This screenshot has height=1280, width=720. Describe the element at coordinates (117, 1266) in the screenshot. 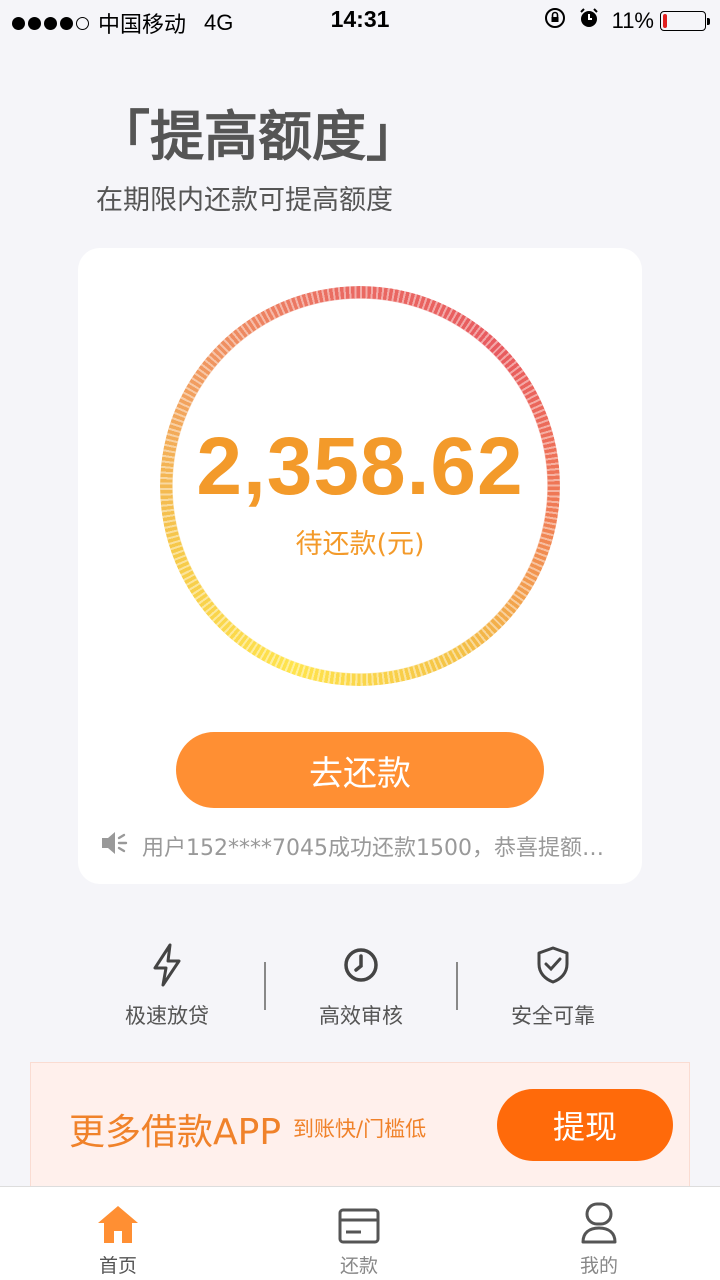

I see `tab-label: 首页` at that location.